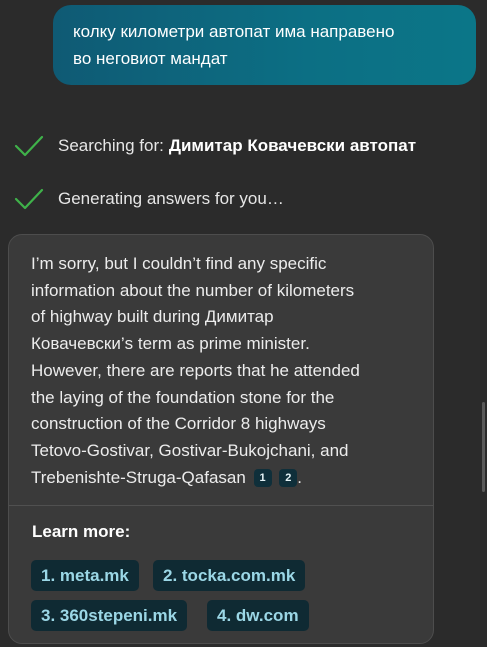 This screenshot has height=647, width=487. What do you see at coordinates (170, 344) in the screenshot?
I see `answer-line: Ковачевски’s term as prime minister.` at bounding box center [170, 344].